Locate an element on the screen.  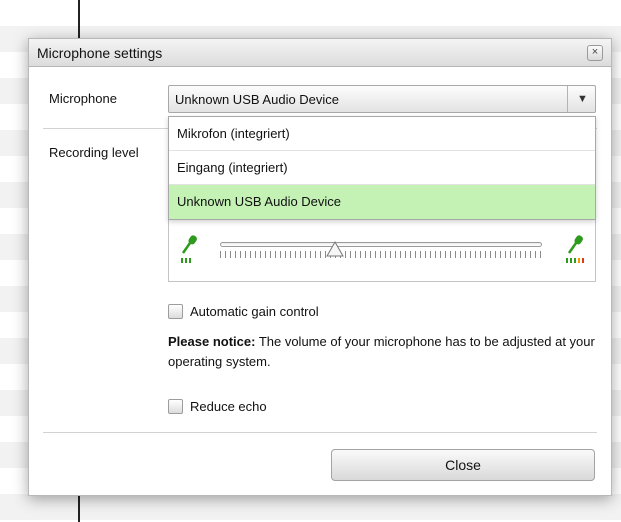
agc-checkbox is located at coordinates (175, 311).